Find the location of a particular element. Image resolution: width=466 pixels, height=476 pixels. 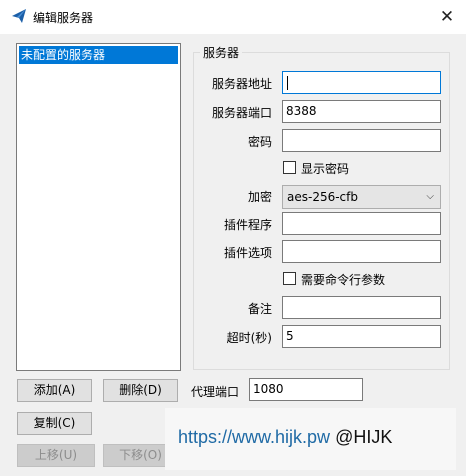

plugin-options-input is located at coordinates (361, 251).